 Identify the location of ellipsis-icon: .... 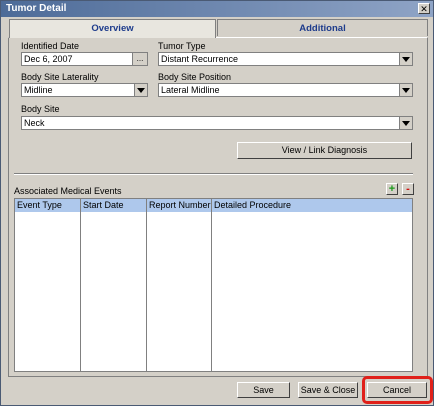
(140, 58).